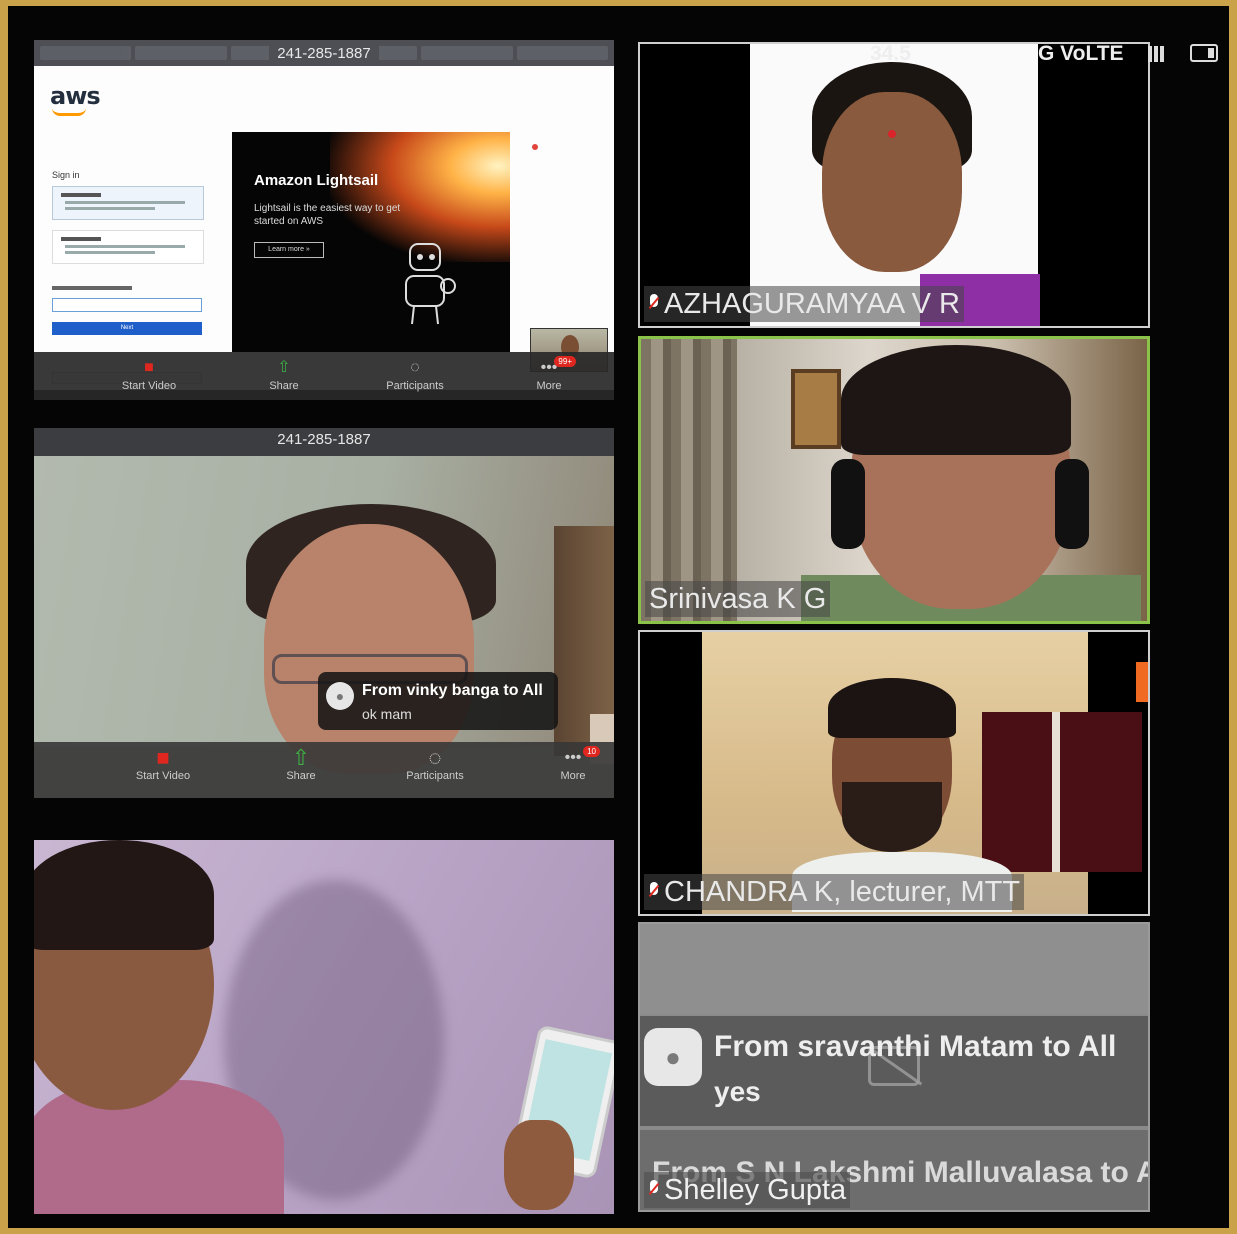 The height and width of the screenshot is (1234, 1237). What do you see at coordinates (535, 147) in the screenshot?
I see `record-dot` at bounding box center [535, 147].